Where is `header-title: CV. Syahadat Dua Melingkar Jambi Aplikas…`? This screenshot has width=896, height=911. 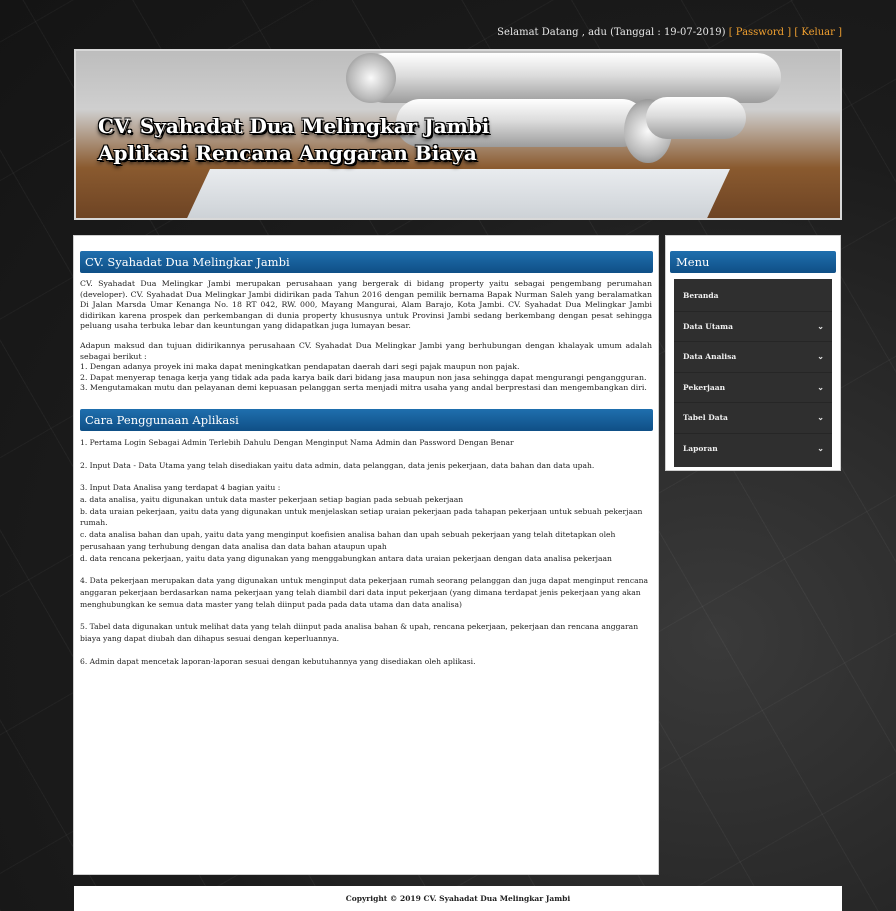 header-title: CV. Syahadat Dua Melingkar Jambi Aplikas… is located at coordinates (293, 140).